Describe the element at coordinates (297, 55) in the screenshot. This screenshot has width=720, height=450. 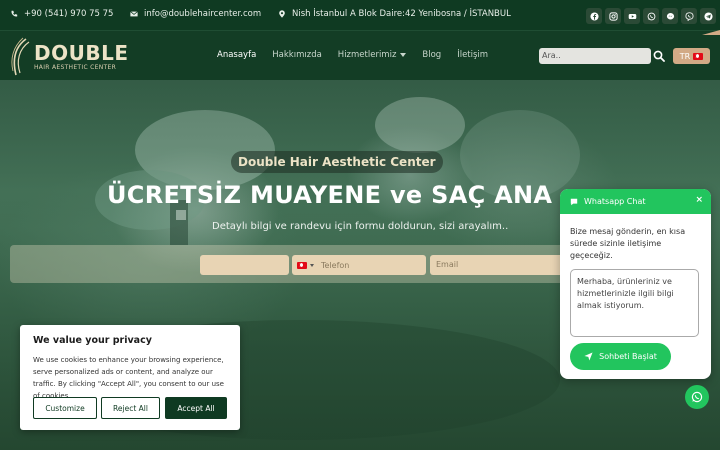
I see `nav-item-hakkimizda: Hakkımızda` at that location.